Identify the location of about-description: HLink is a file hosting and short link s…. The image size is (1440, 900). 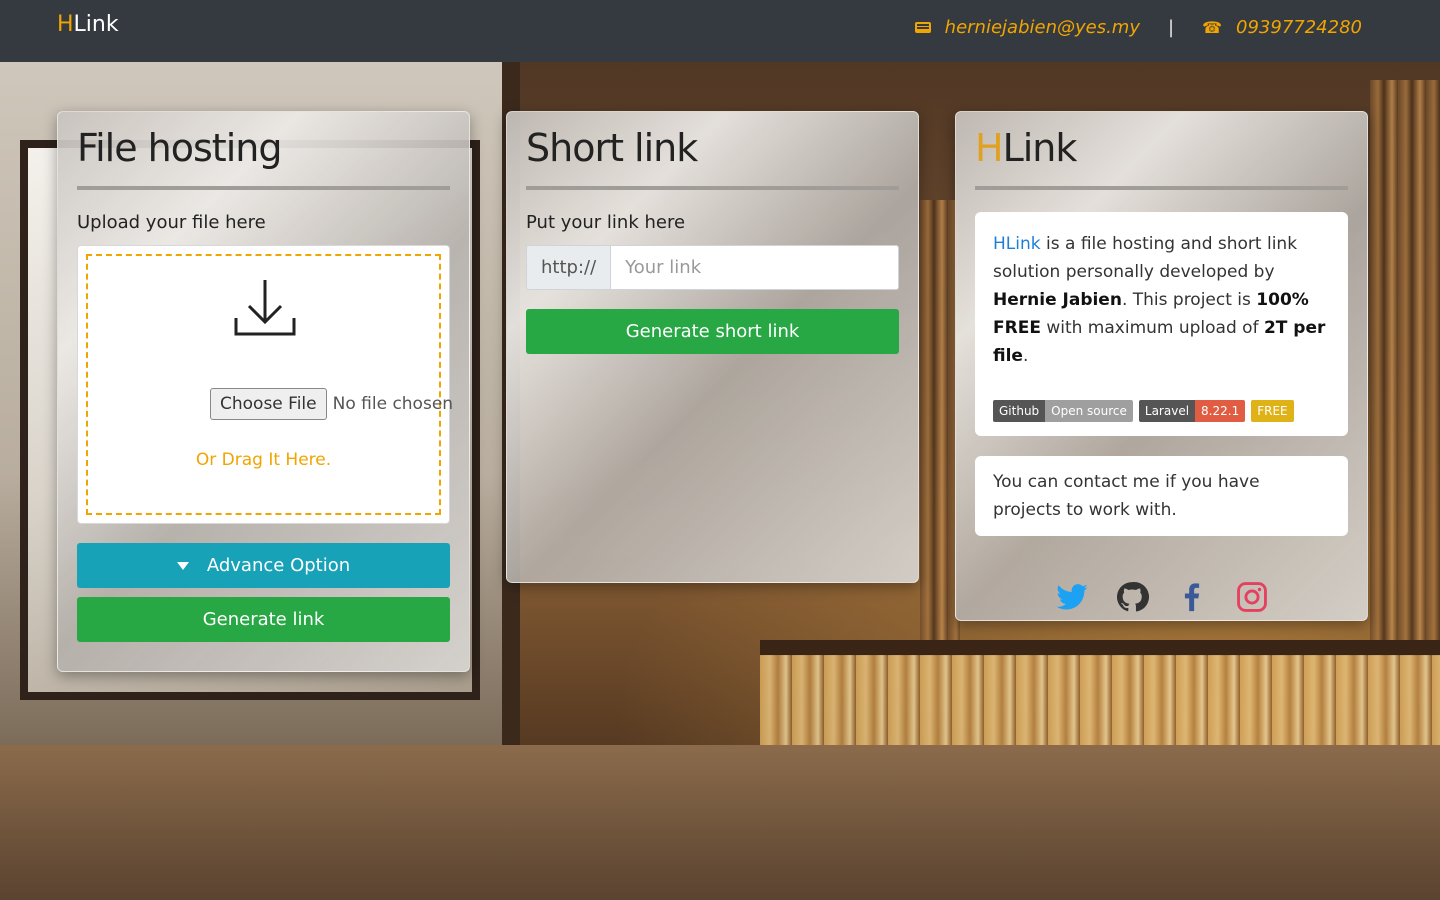
(1161, 324).